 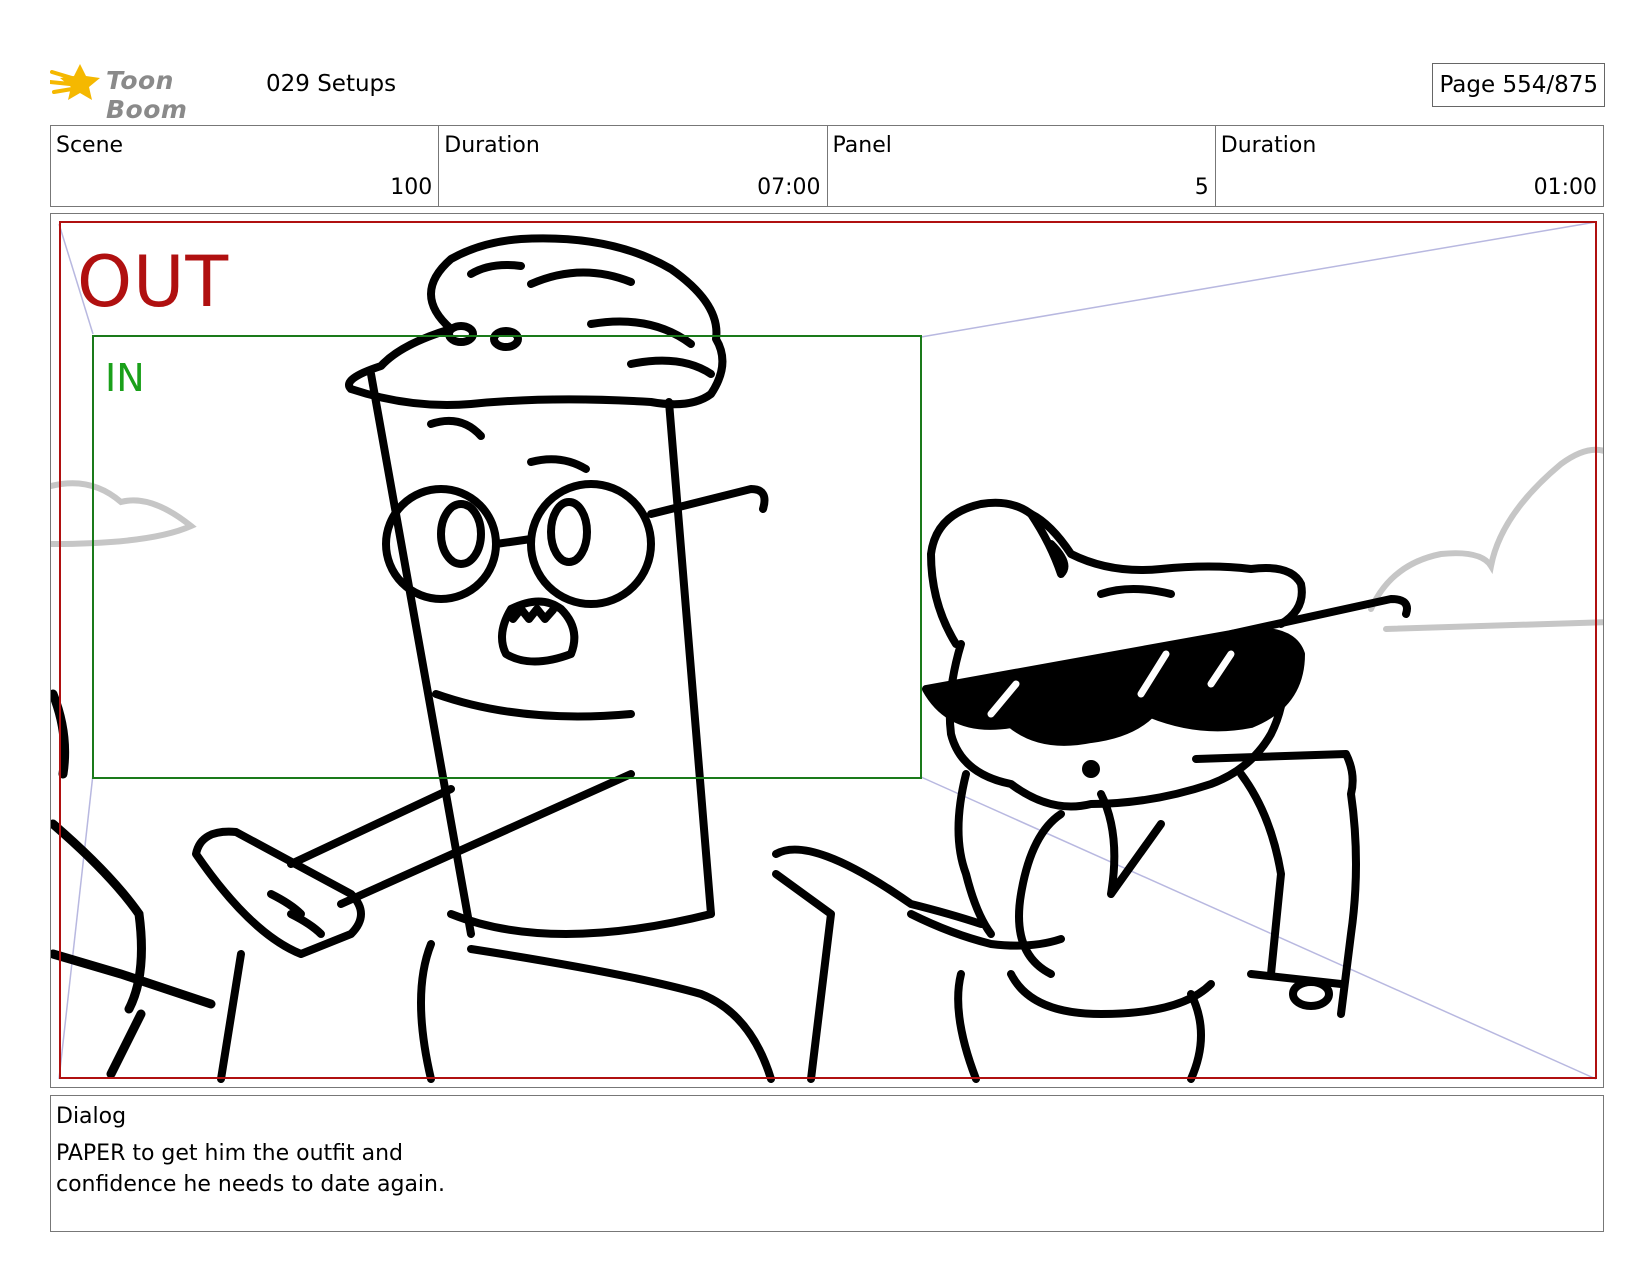 What do you see at coordinates (1022, 166) in the screenshot?
I see `panel-cell: Panel 5` at bounding box center [1022, 166].